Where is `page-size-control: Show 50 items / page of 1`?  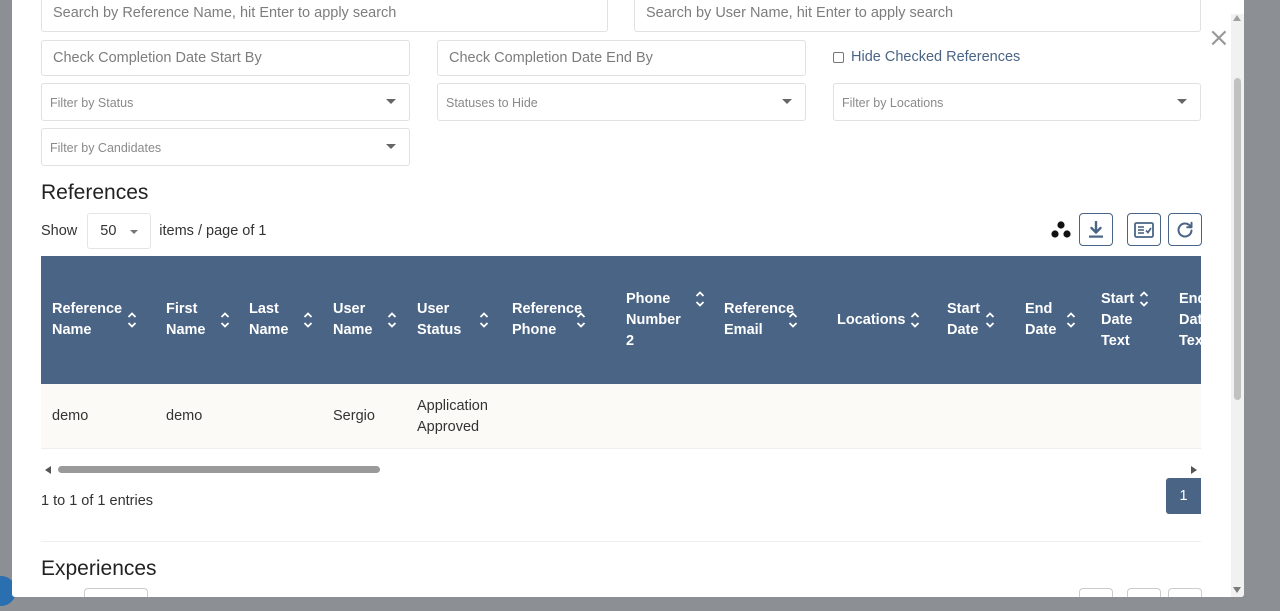 page-size-control: Show 50 items / page of 1 is located at coordinates (153, 231).